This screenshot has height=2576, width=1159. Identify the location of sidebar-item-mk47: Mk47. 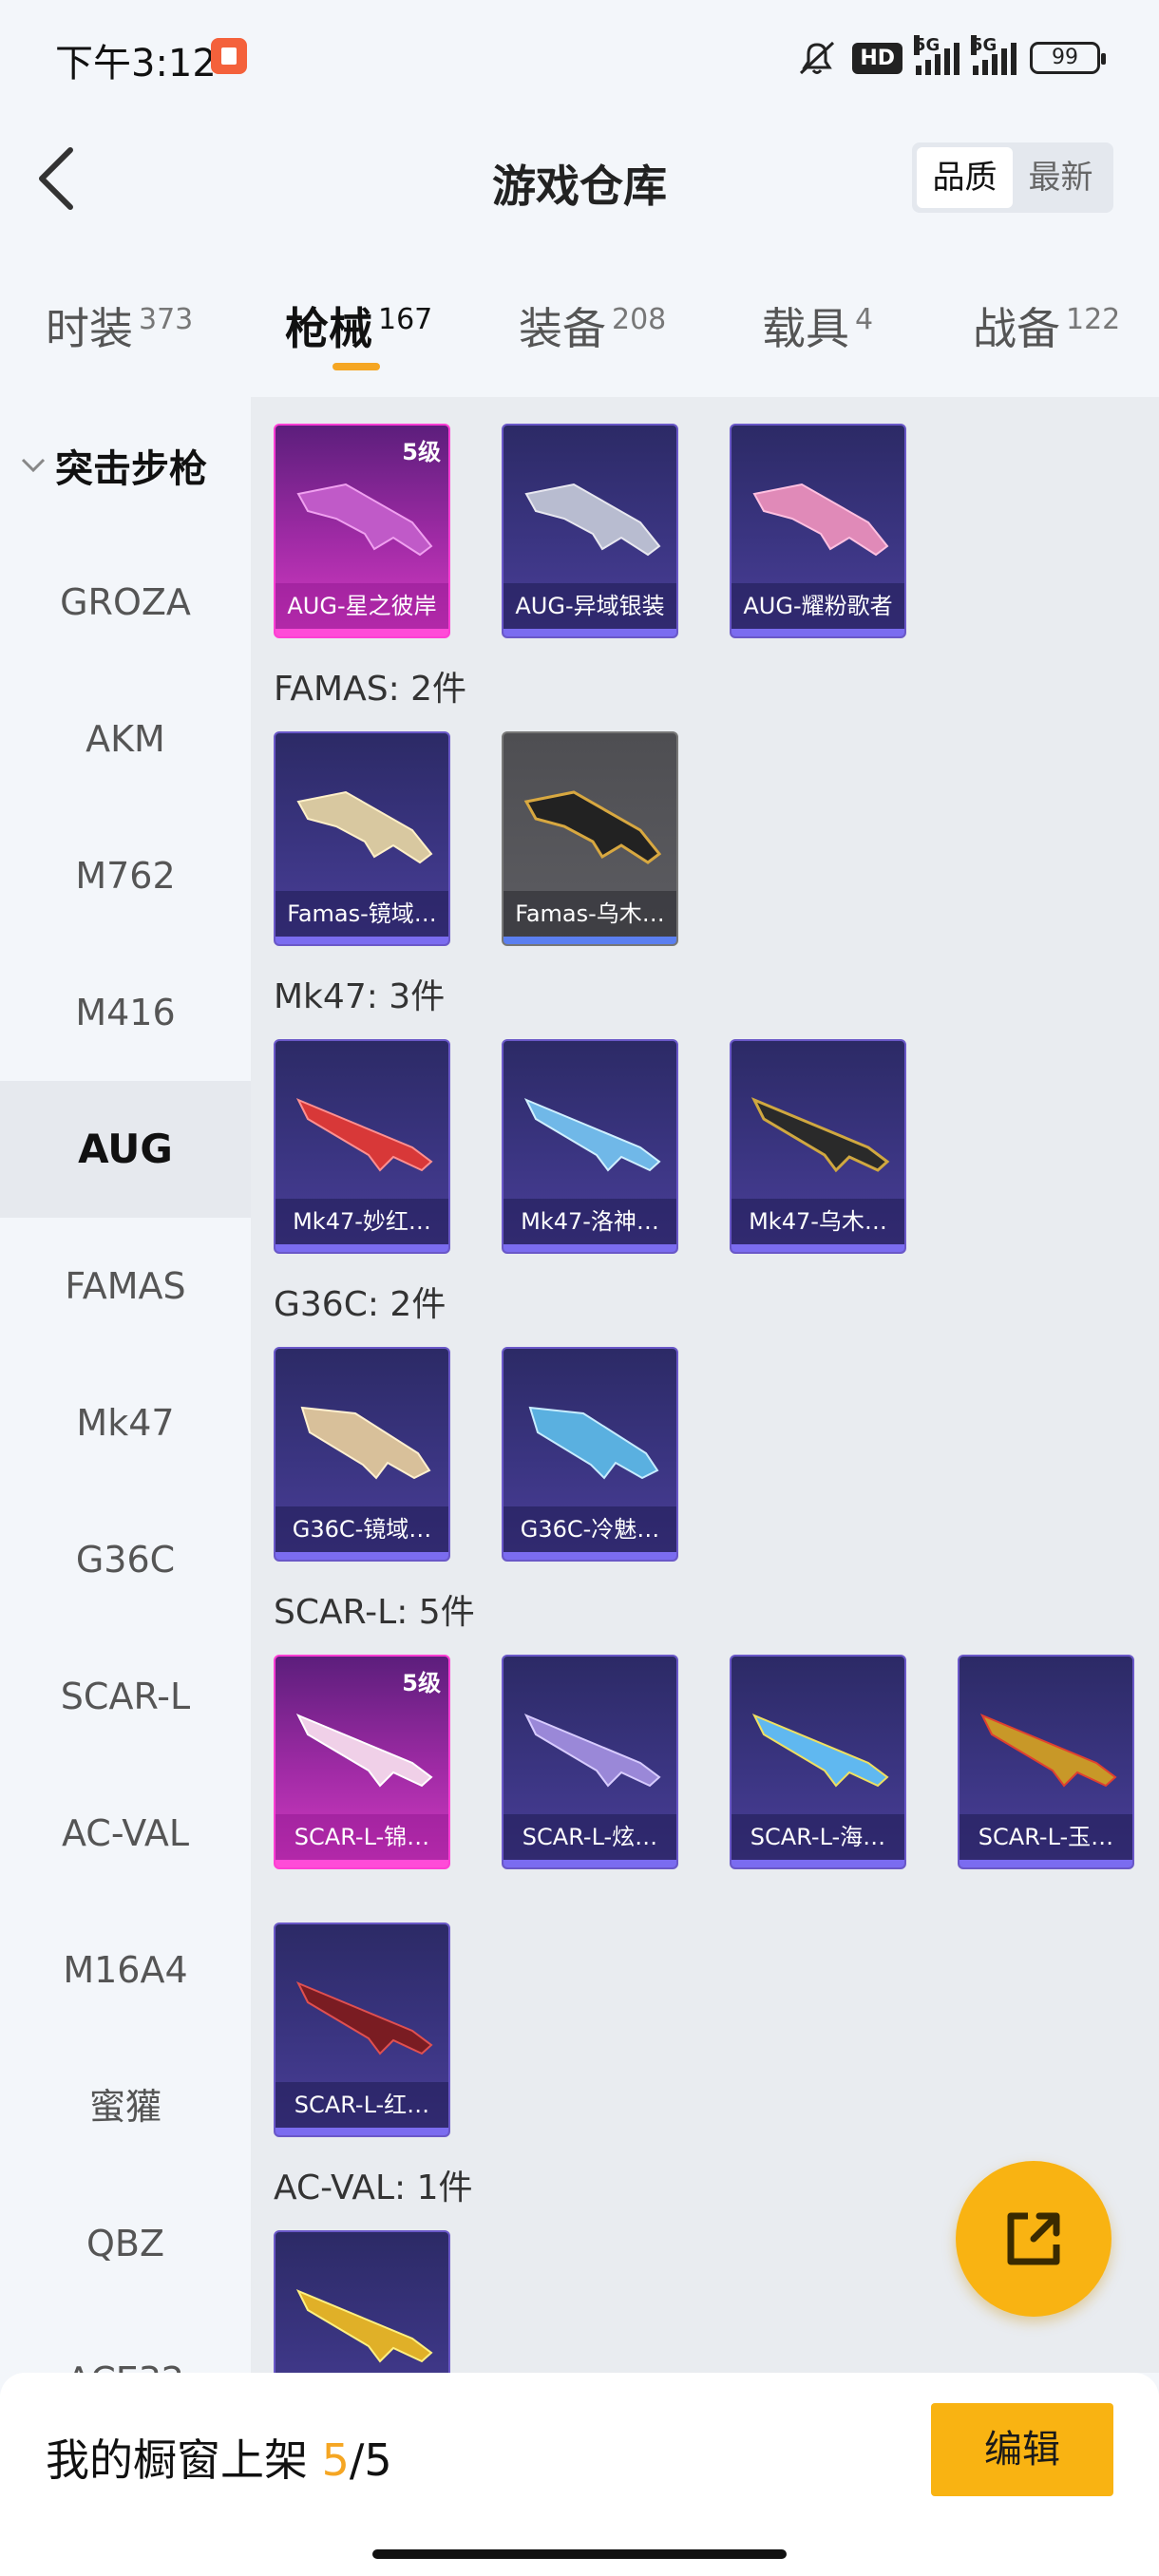
(125, 1422).